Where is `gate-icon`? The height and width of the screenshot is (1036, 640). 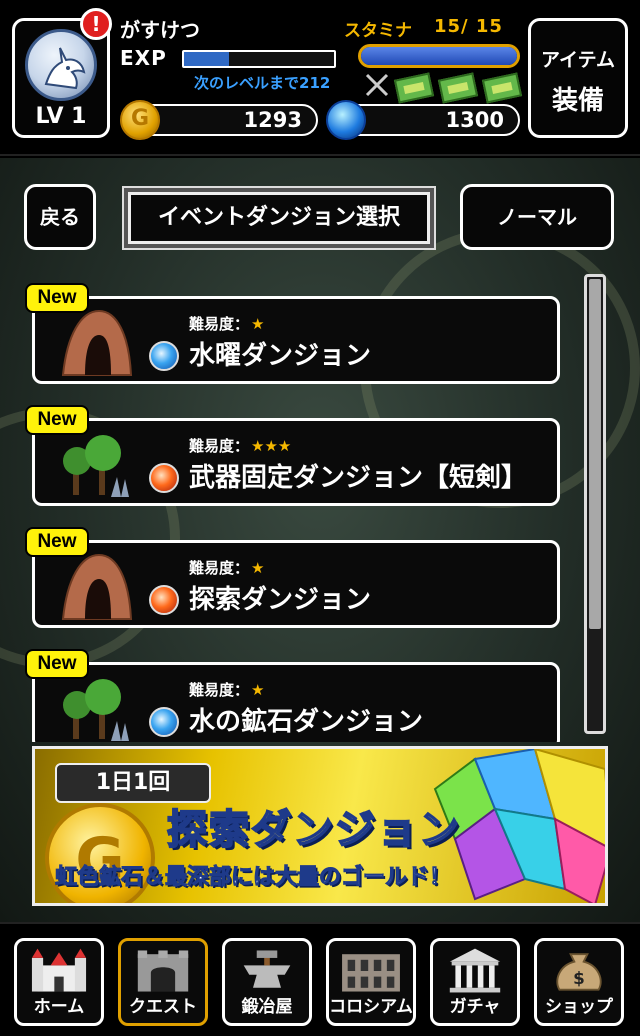
gate-icon is located at coordinates (163, 971).